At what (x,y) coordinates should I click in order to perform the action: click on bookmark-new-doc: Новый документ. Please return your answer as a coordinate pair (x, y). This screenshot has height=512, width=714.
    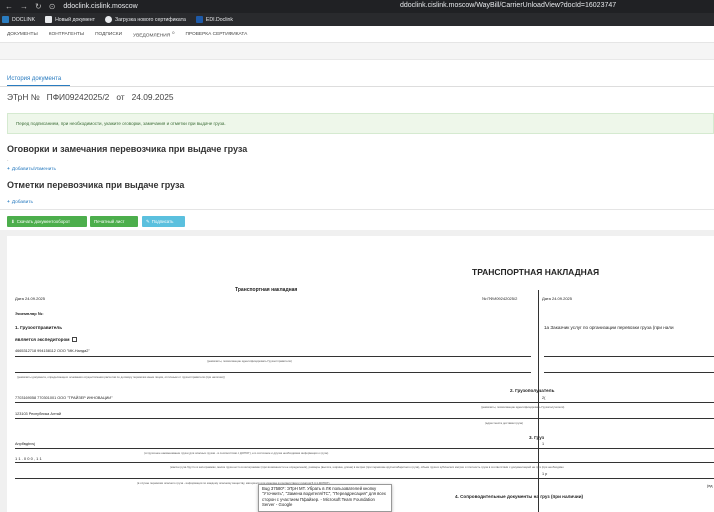
    Looking at the image, I should click on (70, 19).